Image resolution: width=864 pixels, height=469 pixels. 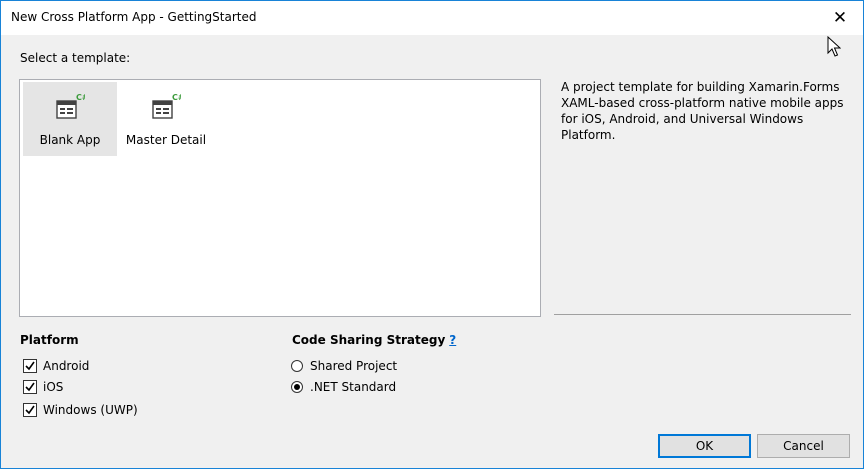 What do you see at coordinates (90, 410) in the screenshot?
I see `checkbox-label: Windows (UWP)` at bounding box center [90, 410].